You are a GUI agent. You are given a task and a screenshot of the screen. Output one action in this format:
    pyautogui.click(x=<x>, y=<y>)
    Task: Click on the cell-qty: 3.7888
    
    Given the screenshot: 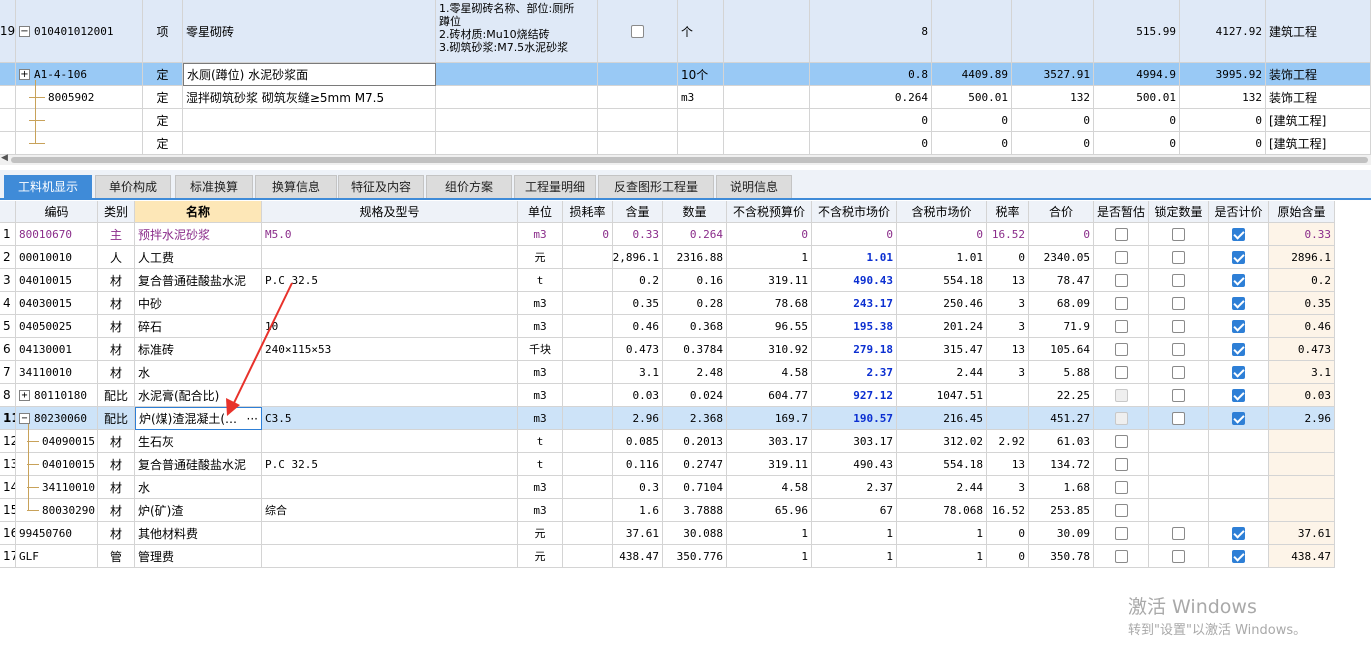 What is the action you would take?
    pyautogui.click(x=695, y=510)
    